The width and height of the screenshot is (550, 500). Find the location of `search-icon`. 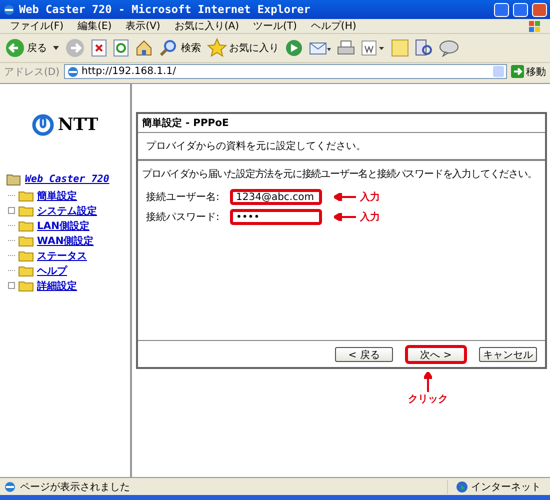

search-icon is located at coordinates (169, 48).